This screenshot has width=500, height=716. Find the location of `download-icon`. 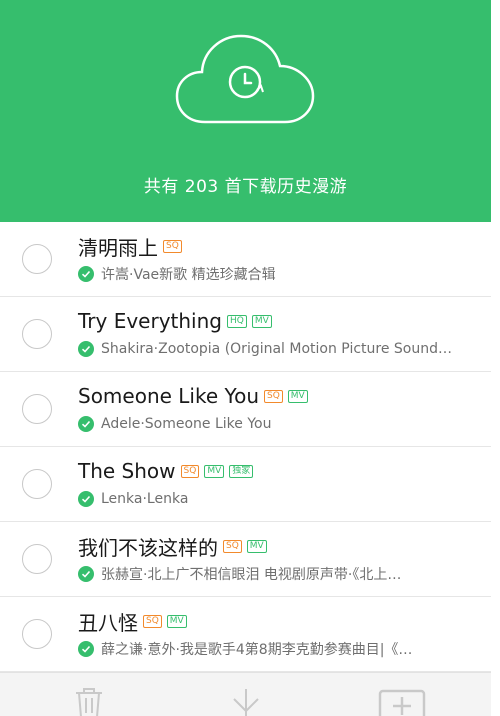

download-icon is located at coordinates (246, 701).